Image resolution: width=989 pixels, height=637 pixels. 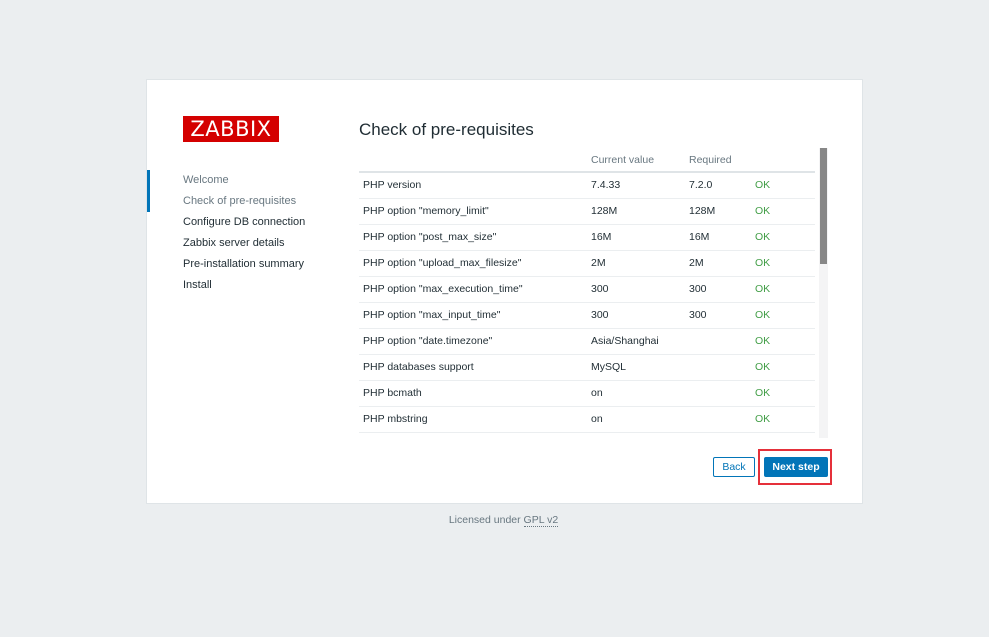 What do you see at coordinates (446, 129) in the screenshot?
I see `page-title: Check of pre-requisites` at bounding box center [446, 129].